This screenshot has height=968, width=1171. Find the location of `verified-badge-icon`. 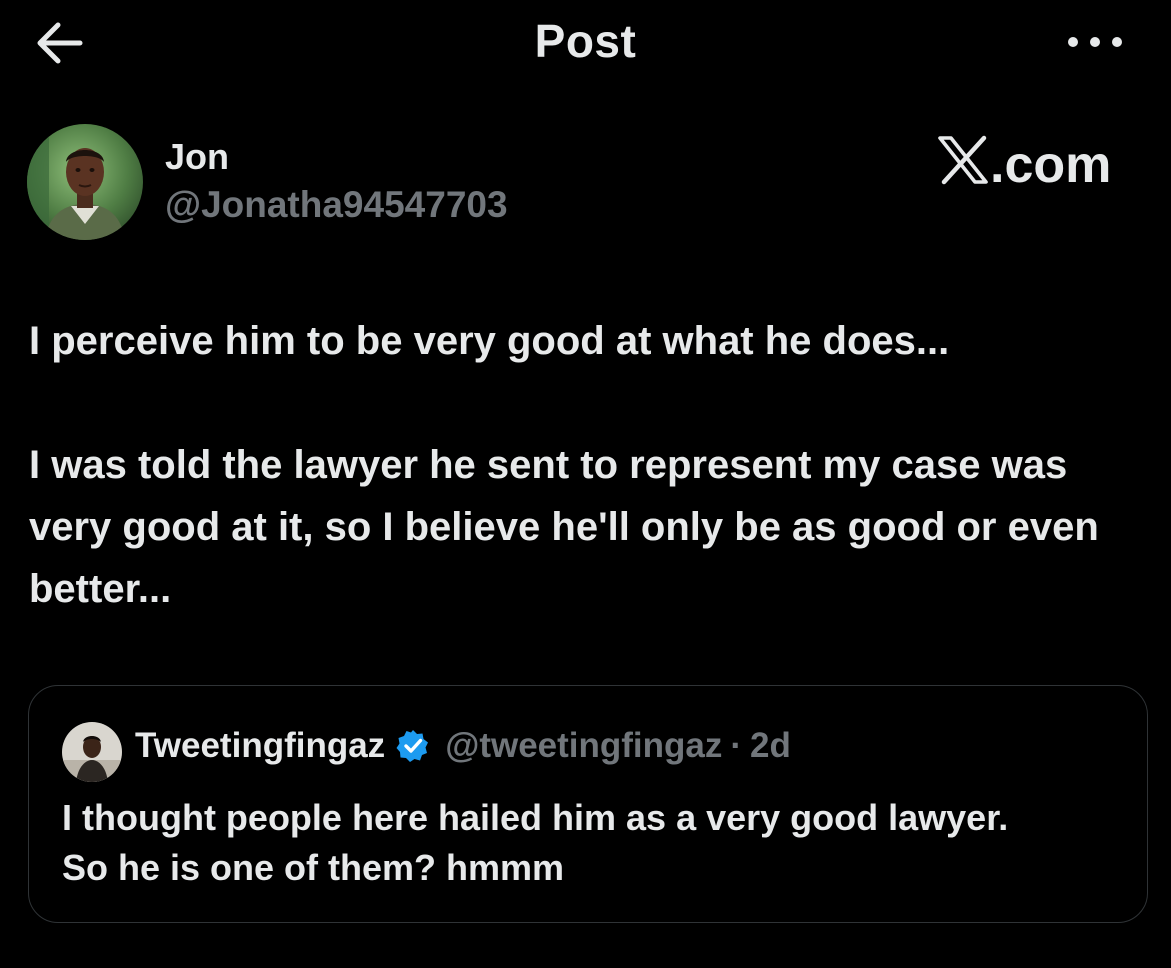

verified-badge-icon is located at coordinates (413, 746).